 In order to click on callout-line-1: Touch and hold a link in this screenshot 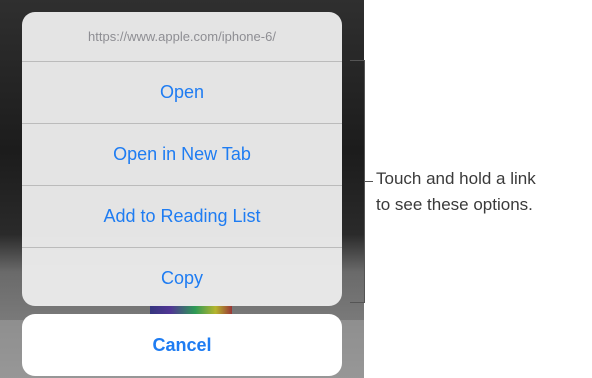, I will do `click(456, 178)`.